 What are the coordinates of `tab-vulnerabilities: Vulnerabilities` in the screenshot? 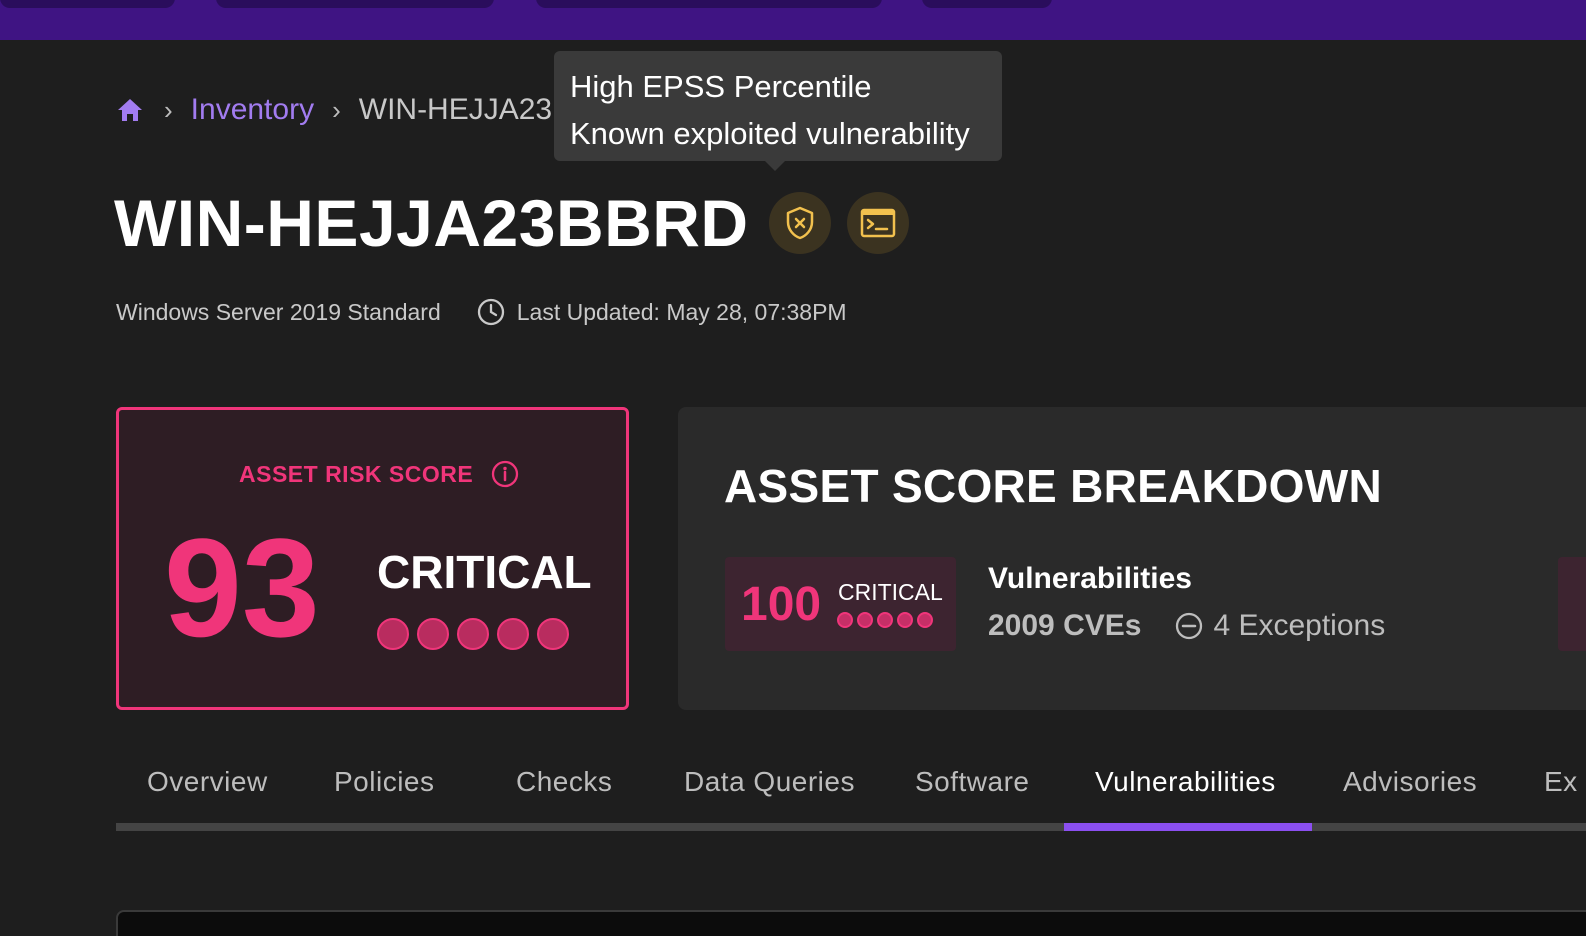 It's located at (1185, 782).